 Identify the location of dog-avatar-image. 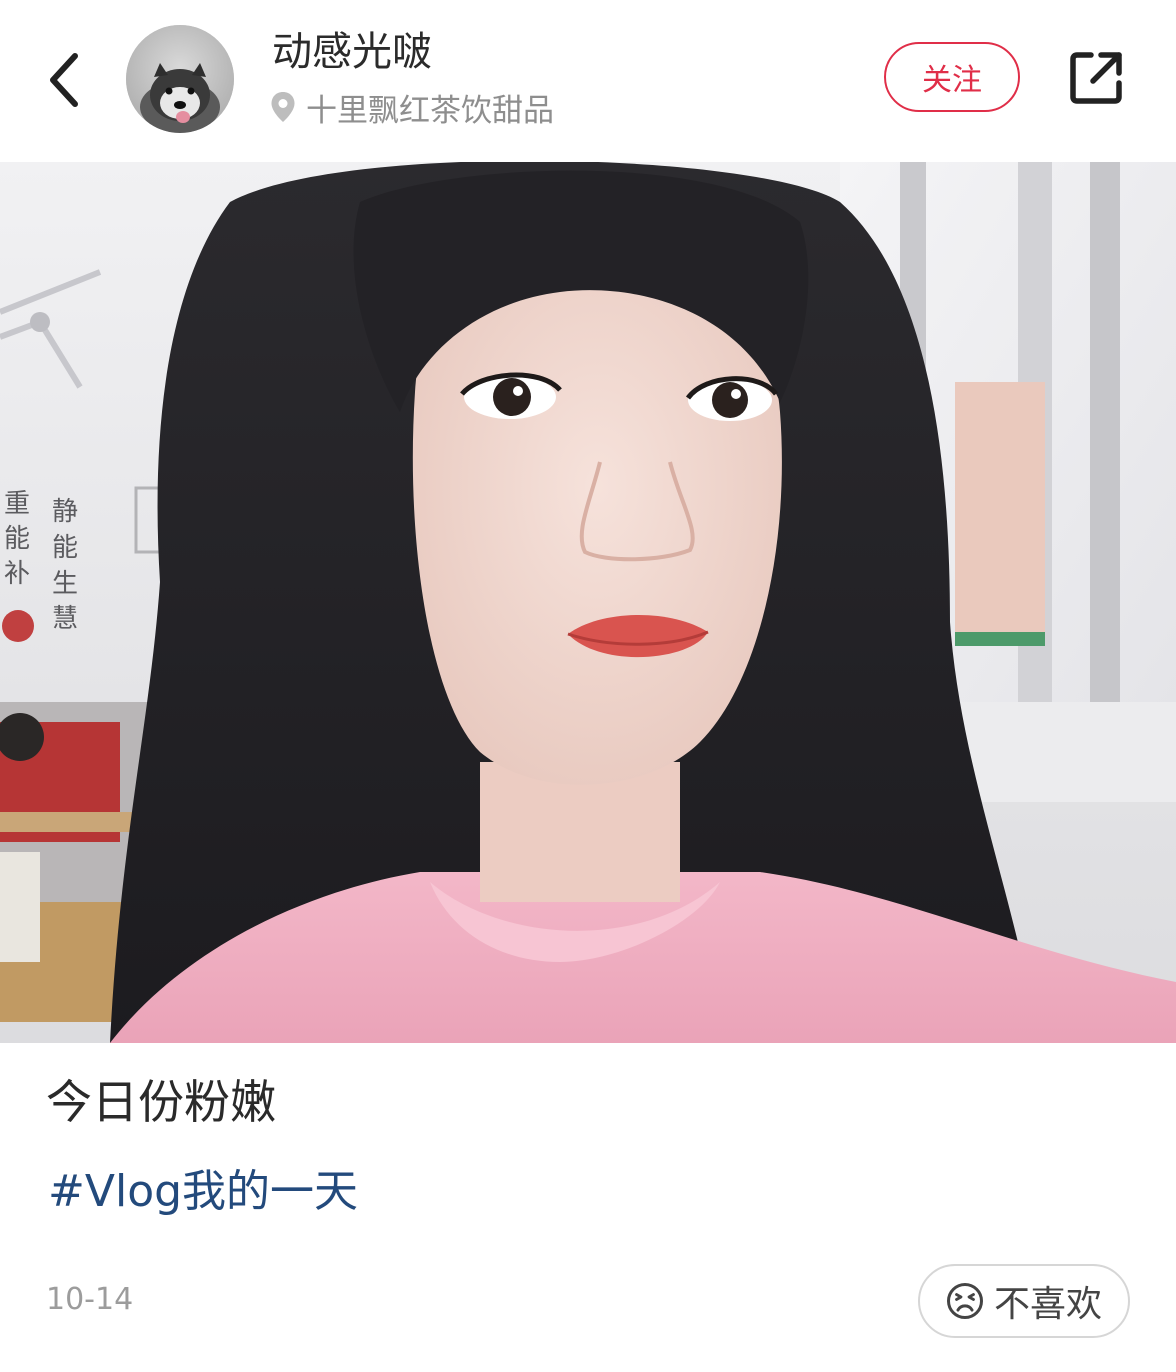
(180, 79).